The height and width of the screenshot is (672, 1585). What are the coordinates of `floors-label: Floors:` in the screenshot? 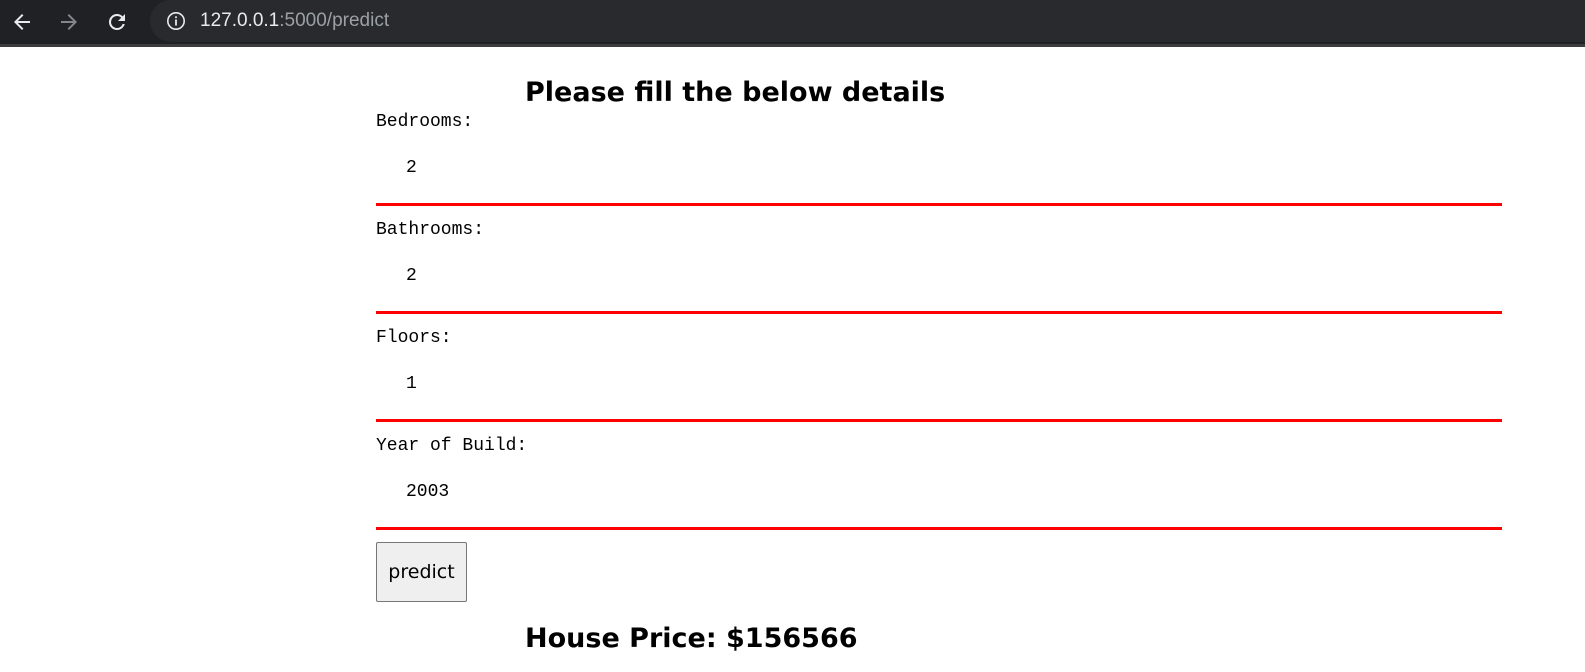 It's located at (414, 338).